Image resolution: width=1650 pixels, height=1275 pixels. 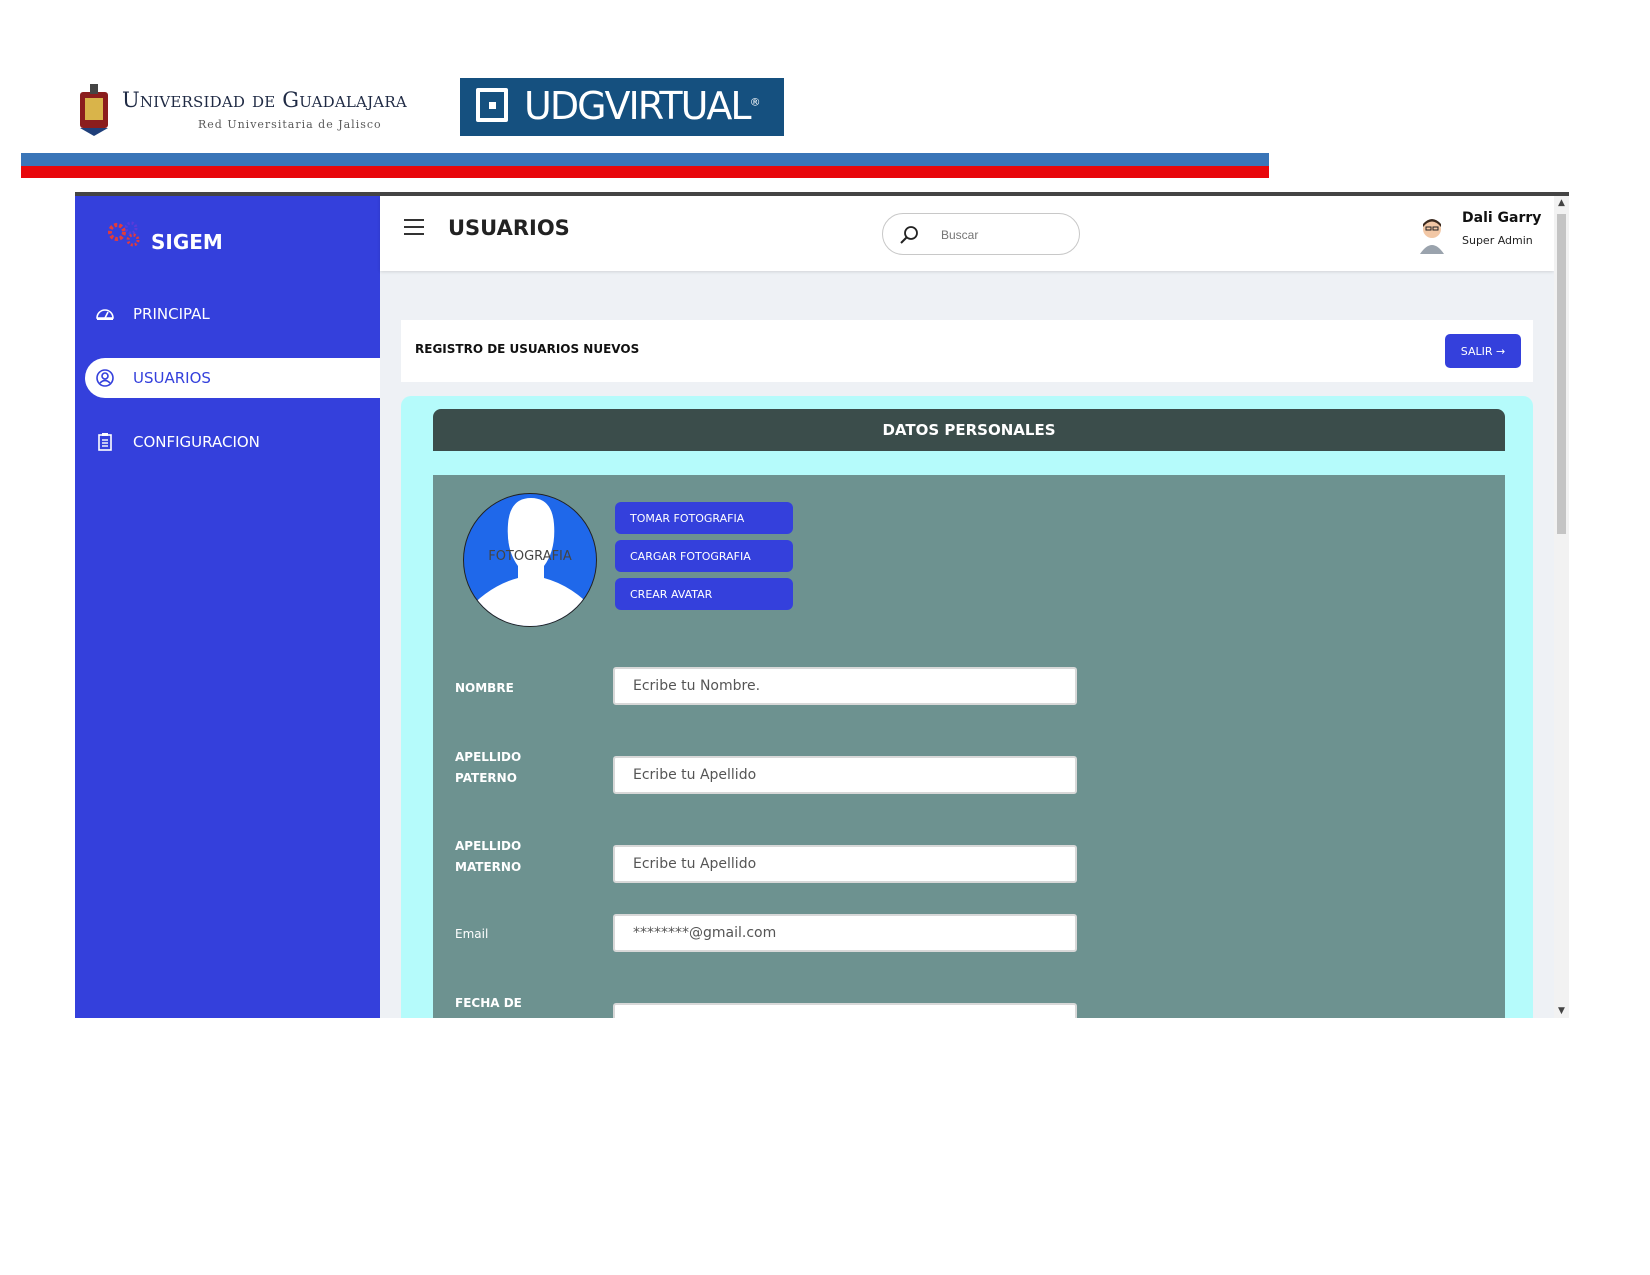 I want to click on avatar, so click(x=1432, y=235).